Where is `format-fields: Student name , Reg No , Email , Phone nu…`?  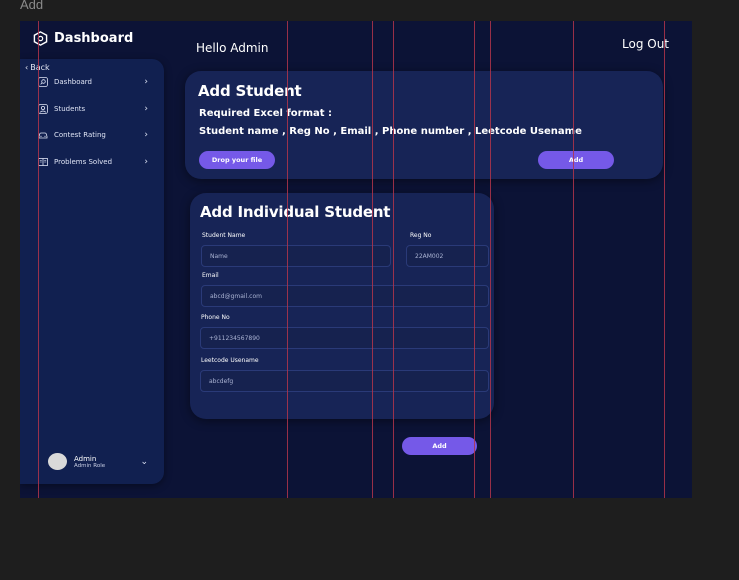
format-fields: Student name , Reg No , Email , Phone nu… is located at coordinates (390, 131).